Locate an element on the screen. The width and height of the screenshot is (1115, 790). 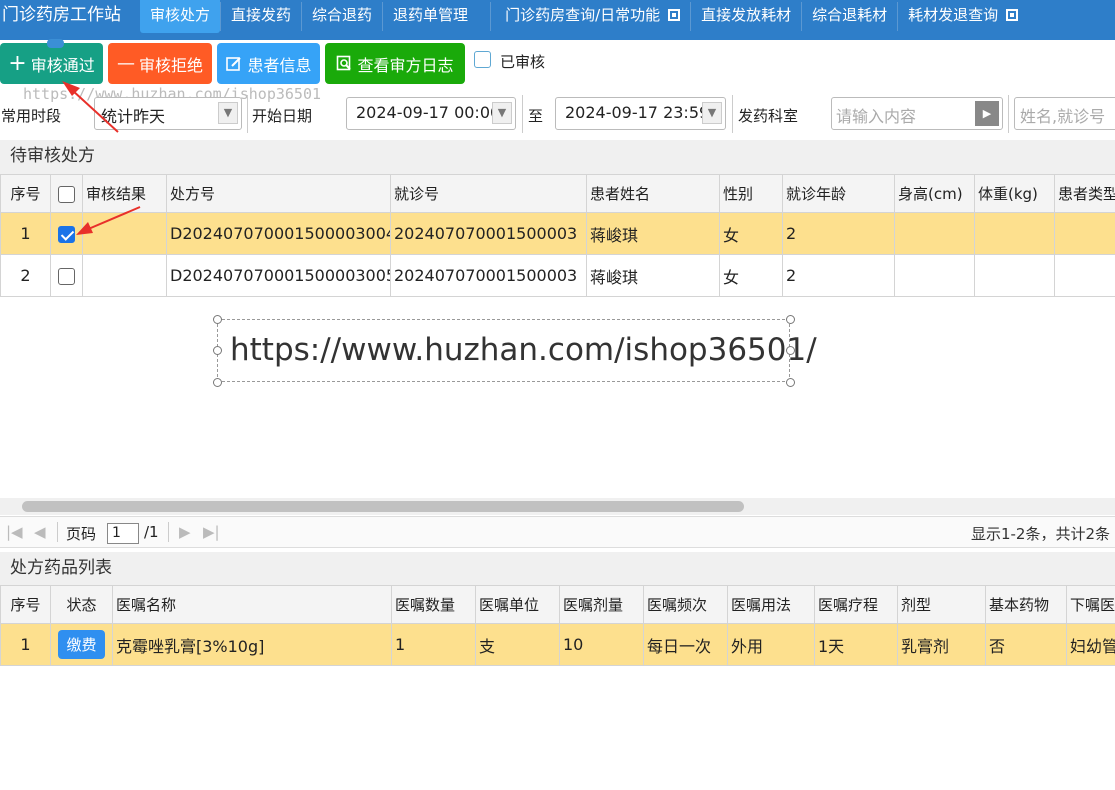
drug-list-title: 处方药品列表 is located at coordinates (557, 568).